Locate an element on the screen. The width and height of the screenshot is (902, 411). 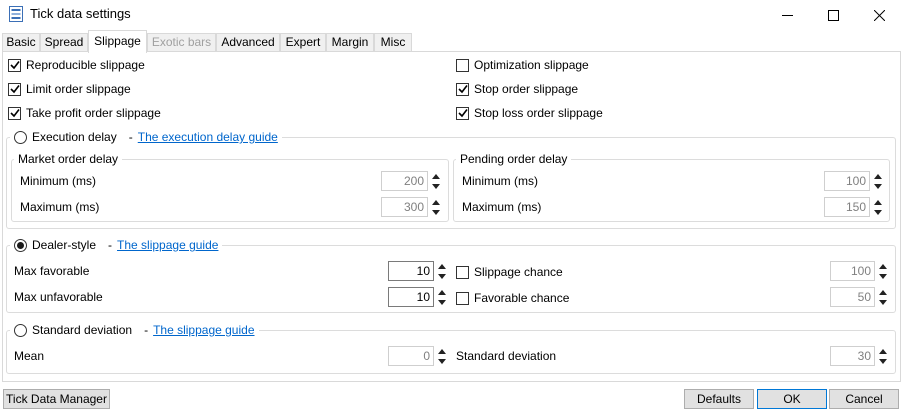
tab-exotic-bars: Exotic bars is located at coordinates (181, 42).